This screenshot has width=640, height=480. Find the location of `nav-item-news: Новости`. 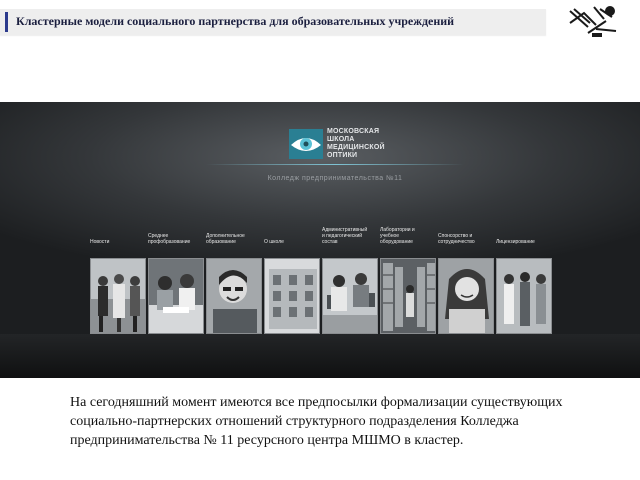

nav-item-news: Новости is located at coordinates (118, 296).